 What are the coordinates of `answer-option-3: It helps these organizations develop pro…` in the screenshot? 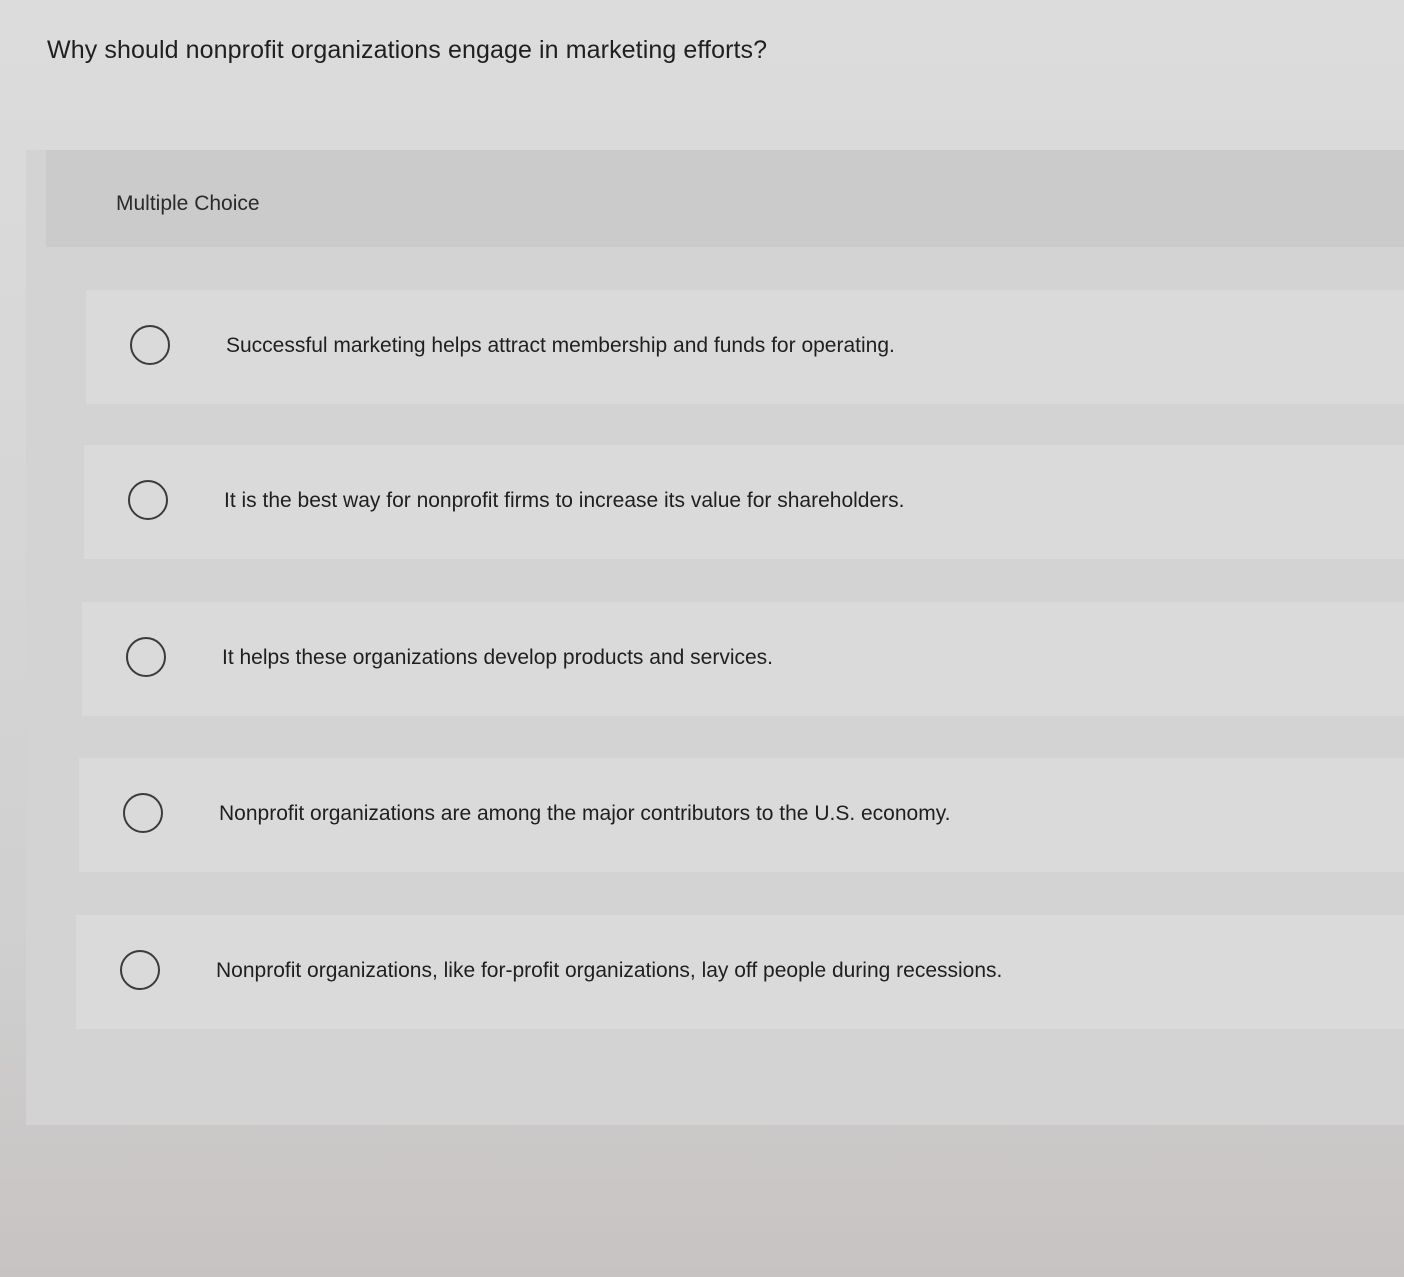 It's located at (743, 659).